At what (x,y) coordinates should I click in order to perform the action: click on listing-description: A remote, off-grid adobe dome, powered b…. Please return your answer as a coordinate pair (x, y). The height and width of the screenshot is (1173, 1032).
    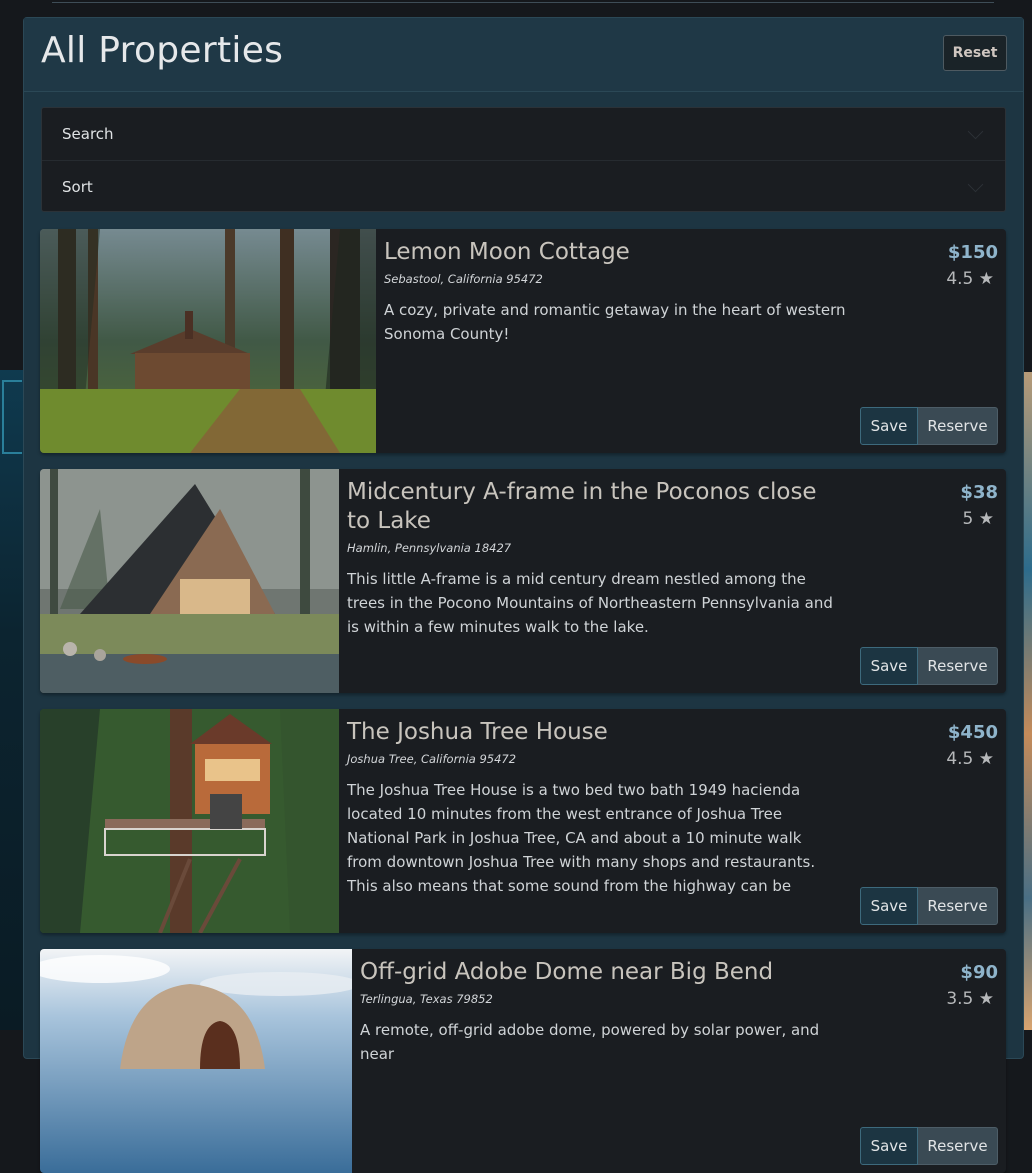
    Looking at the image, I should click on (590, 1042).